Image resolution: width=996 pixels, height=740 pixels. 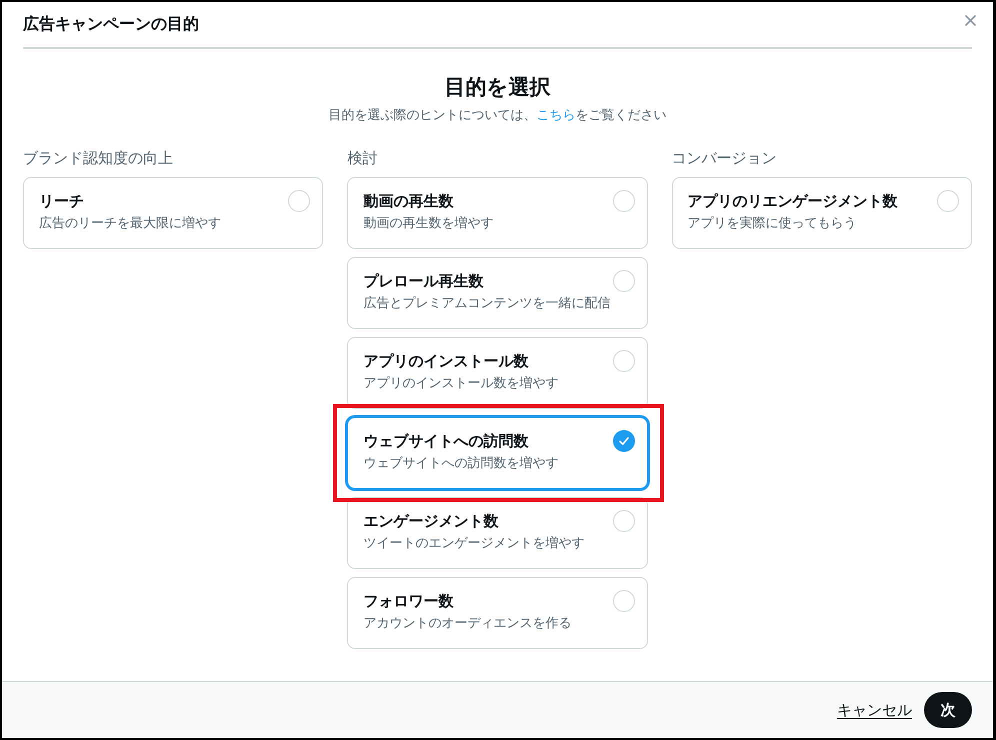 I want to click on column-heading: コンバージョン, so click(x=724, y=158).